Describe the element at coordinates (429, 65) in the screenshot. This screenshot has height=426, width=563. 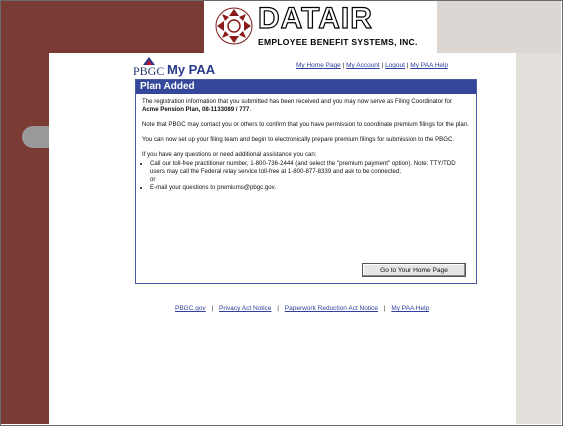
I see `nav-link-my-paa-help: My PAA Help` at that location.